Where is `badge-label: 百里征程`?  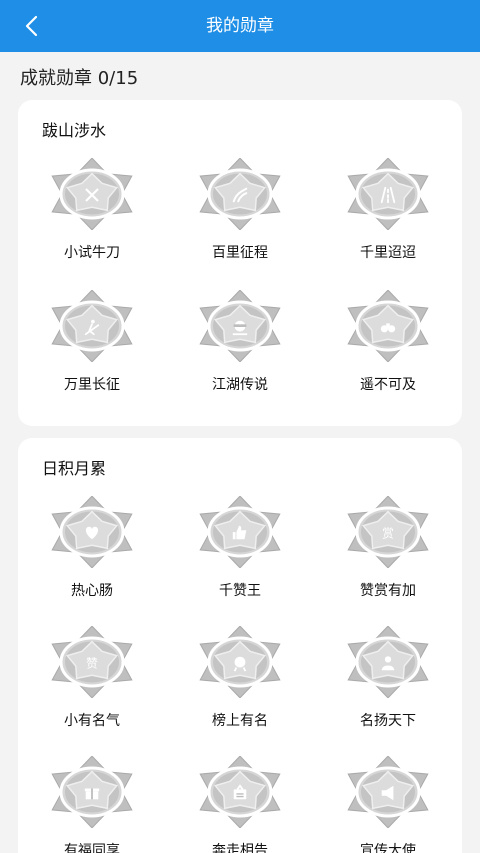
badge-label: 百里征程 is located at coordinates (240, 253).